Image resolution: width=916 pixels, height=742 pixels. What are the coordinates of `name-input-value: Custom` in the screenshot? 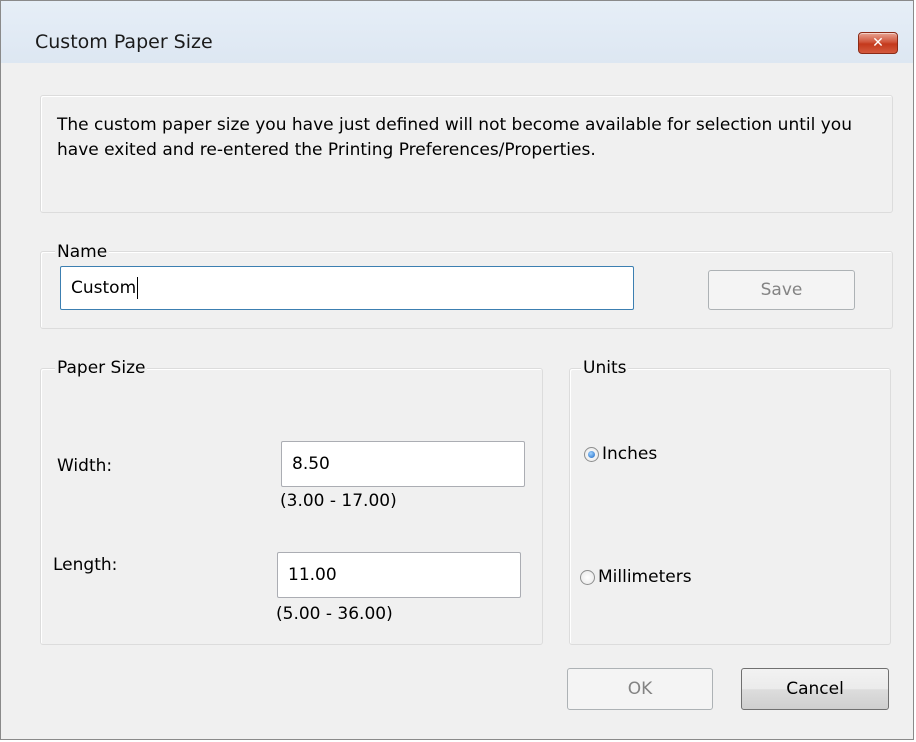 It's located at (104, 288).